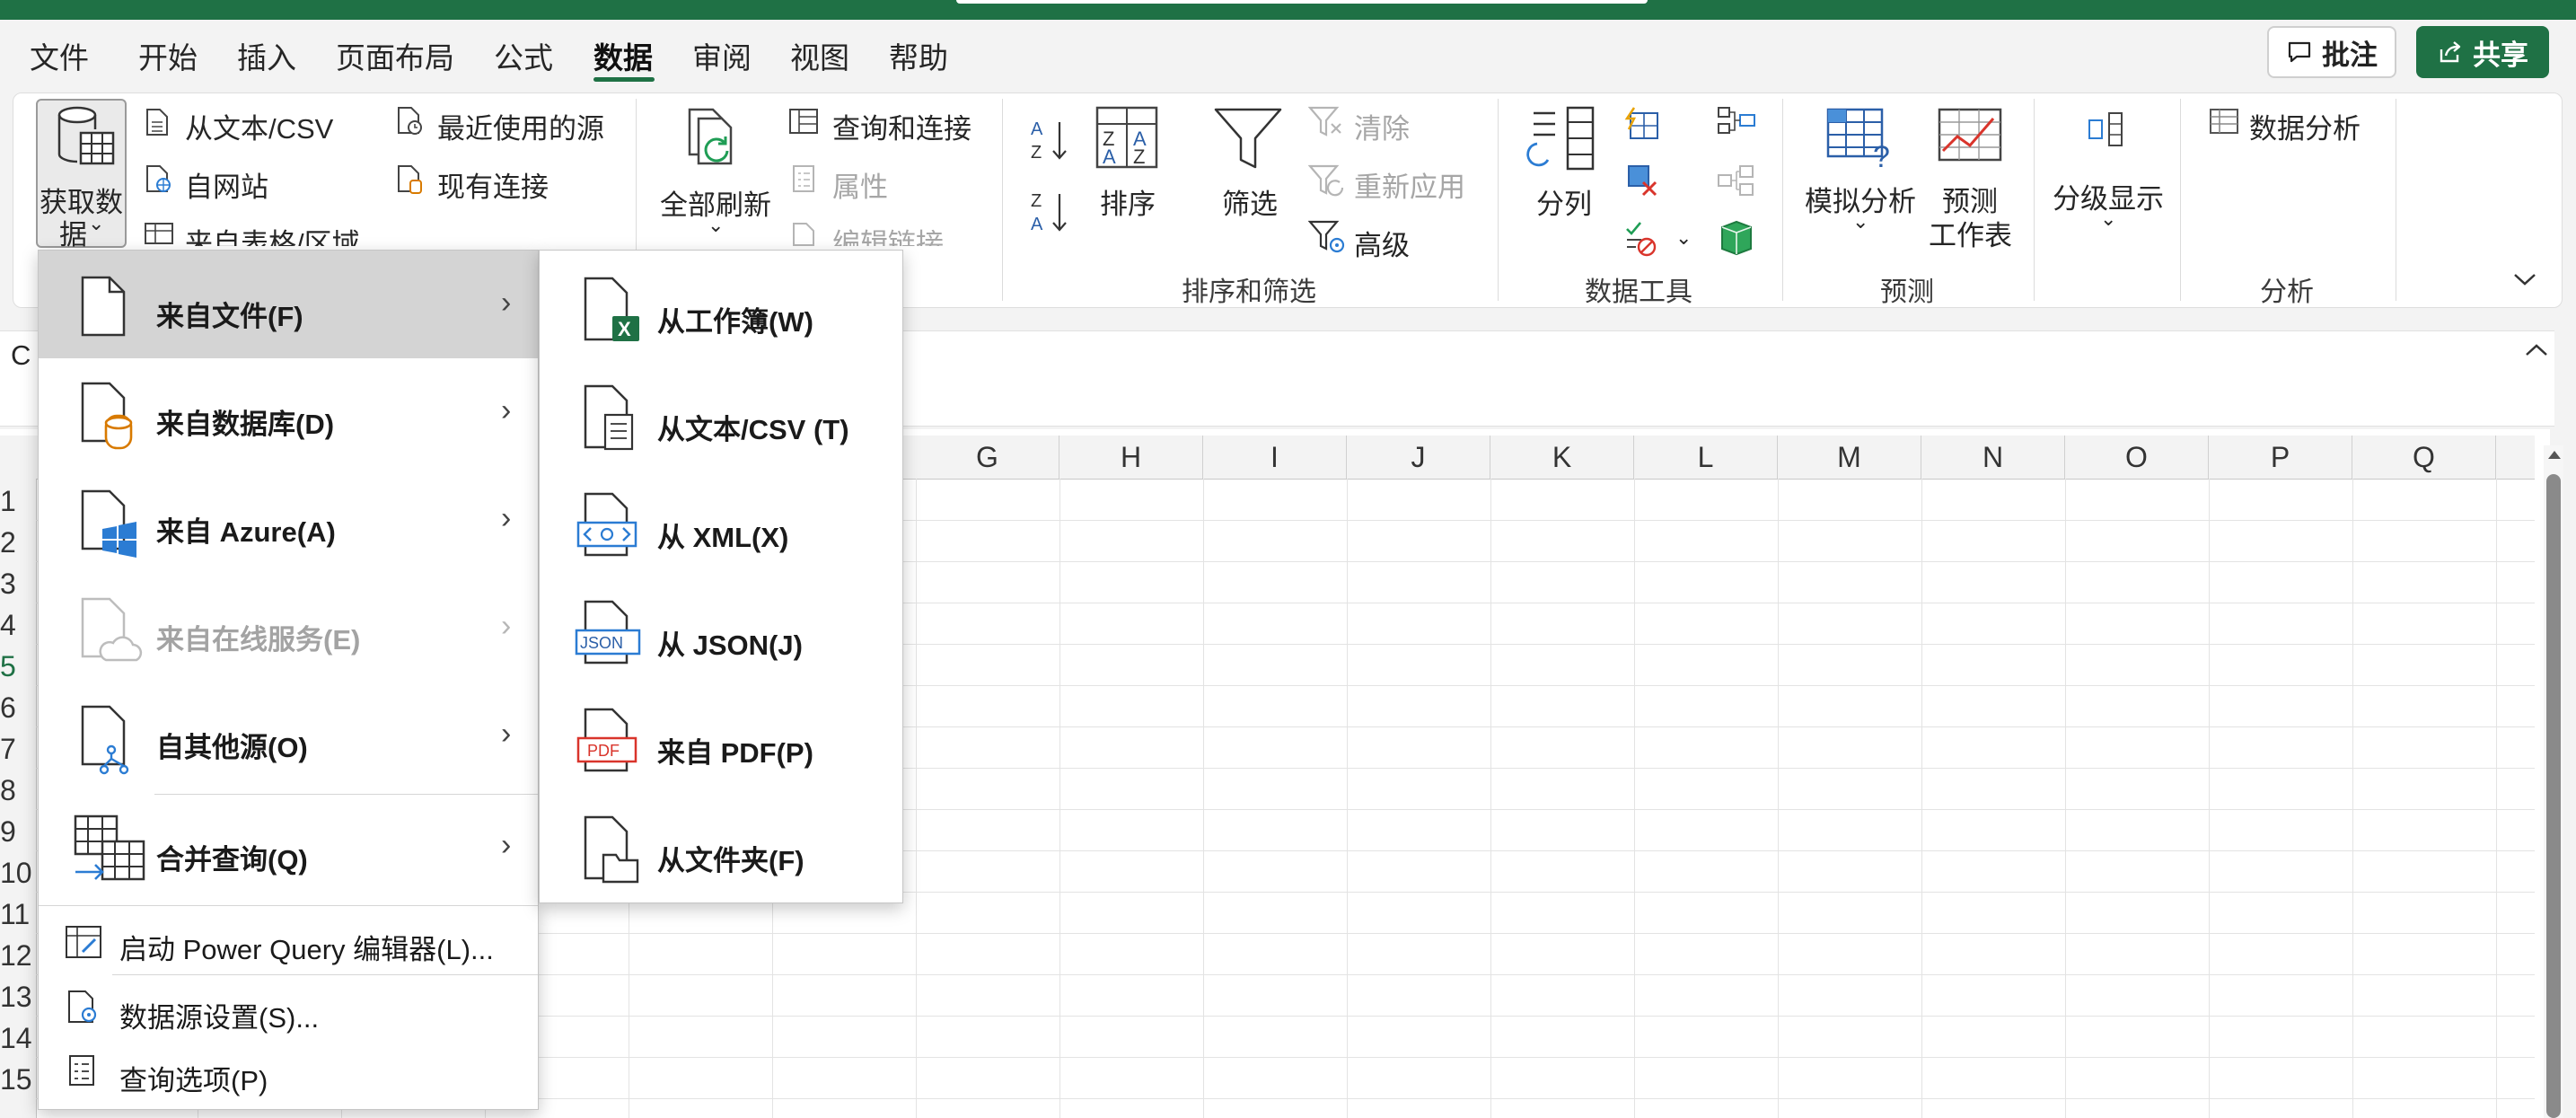  Describe the element at coordinates (722, 55) in the screenshot. I see `tab-review: 审阅` at that location.